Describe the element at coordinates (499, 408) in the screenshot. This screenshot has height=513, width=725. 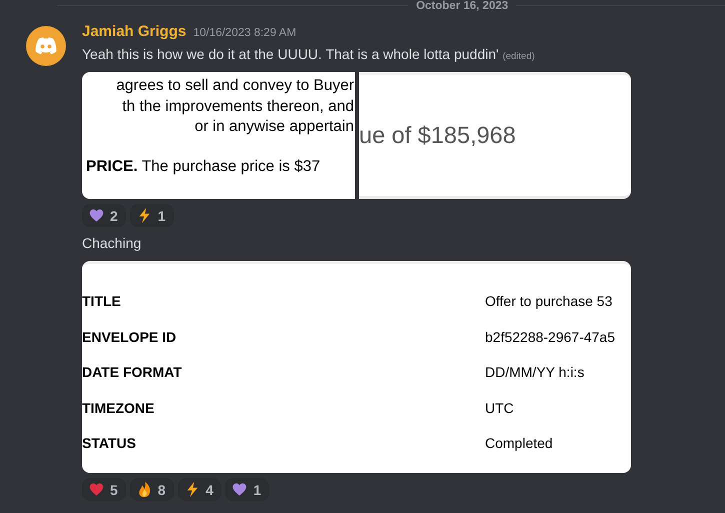
I see `field-value: UTC` at that location.